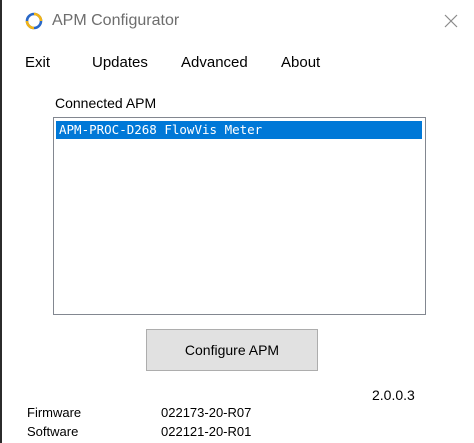 The height and width of the screenshot is (443, 474). Describe the element at coordinates (1, 221) in the screenshot. I see `background-window-edge` at that location.